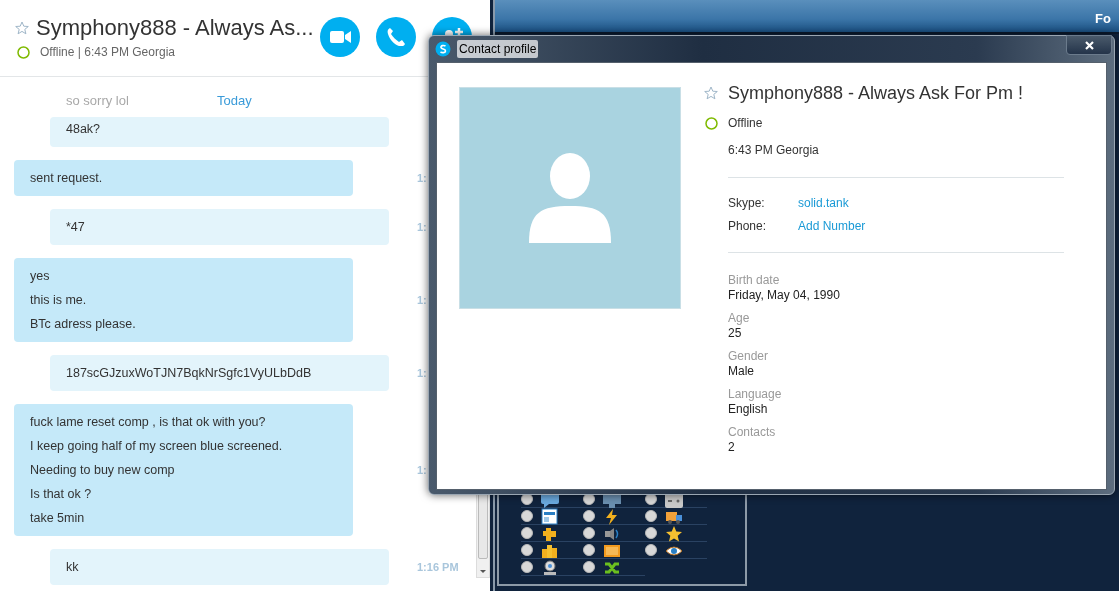 The image size is (1119, 591). Describe the element at coordinates (97, 101) in the screenshot. I see `faded-message: so sorry lol` at that location.